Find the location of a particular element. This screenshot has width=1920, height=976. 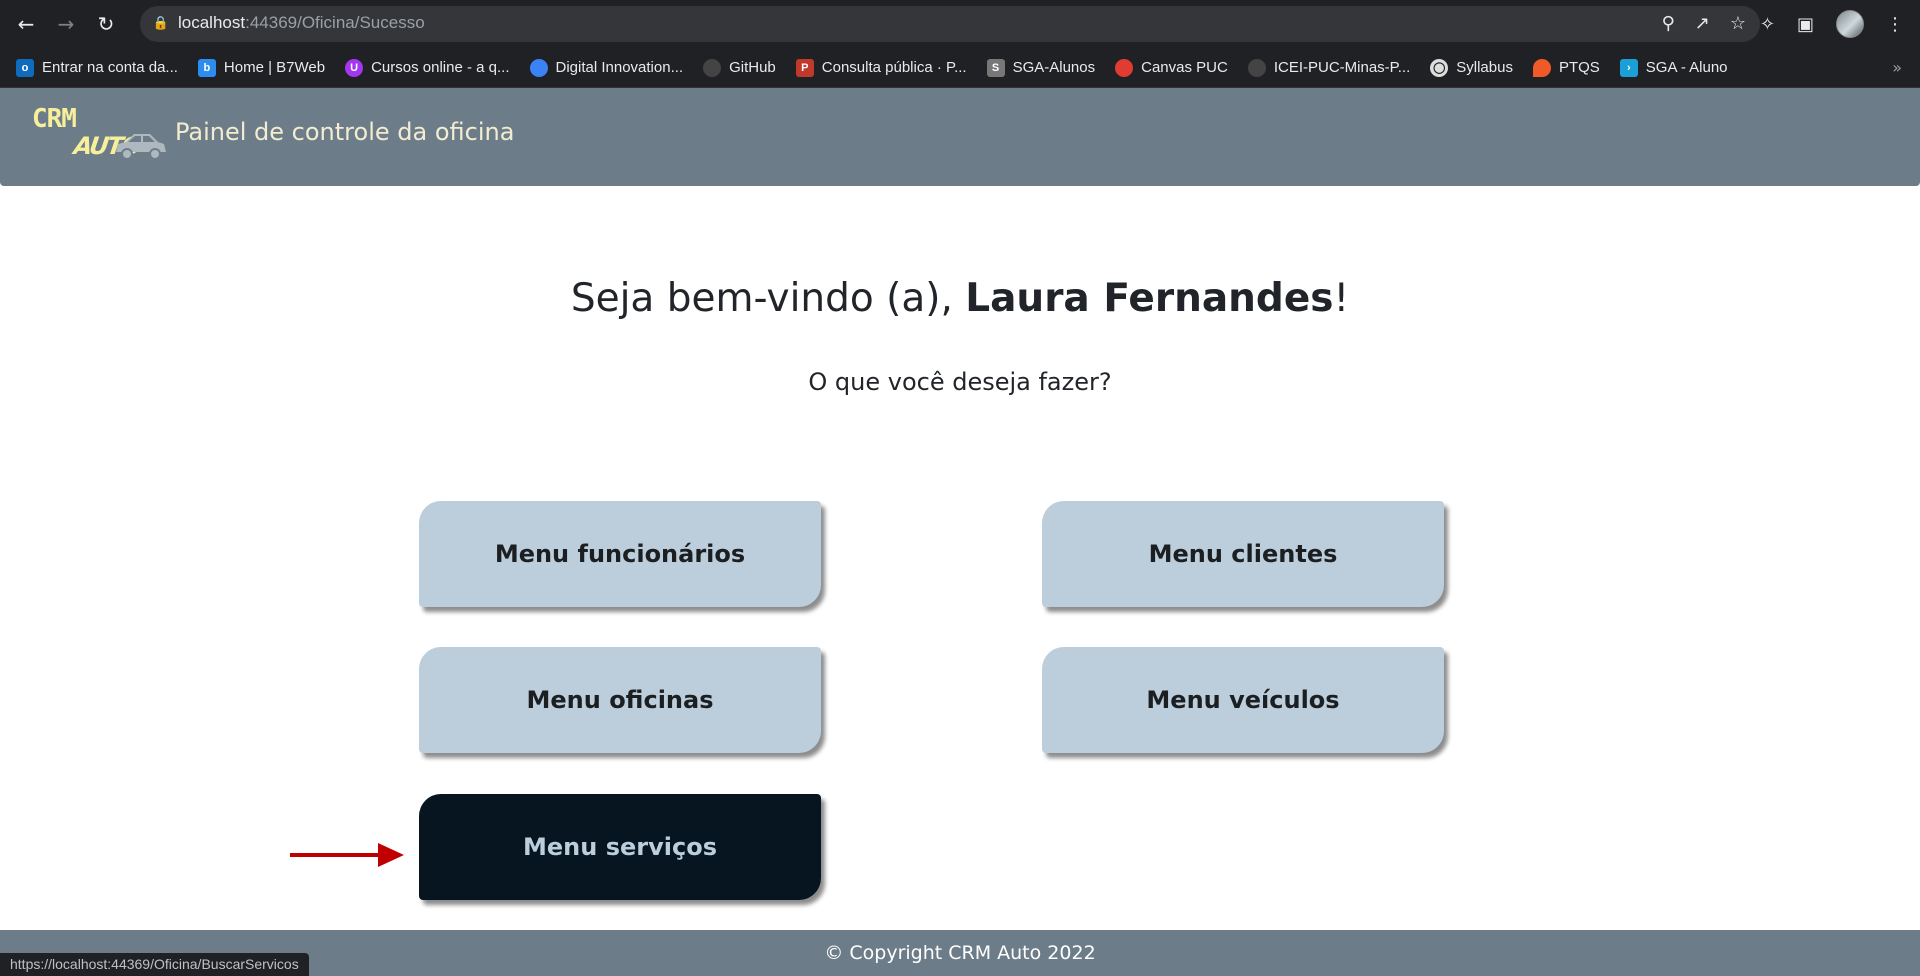

menu-icon: ⋮ is located at coordinates (1895, 24).